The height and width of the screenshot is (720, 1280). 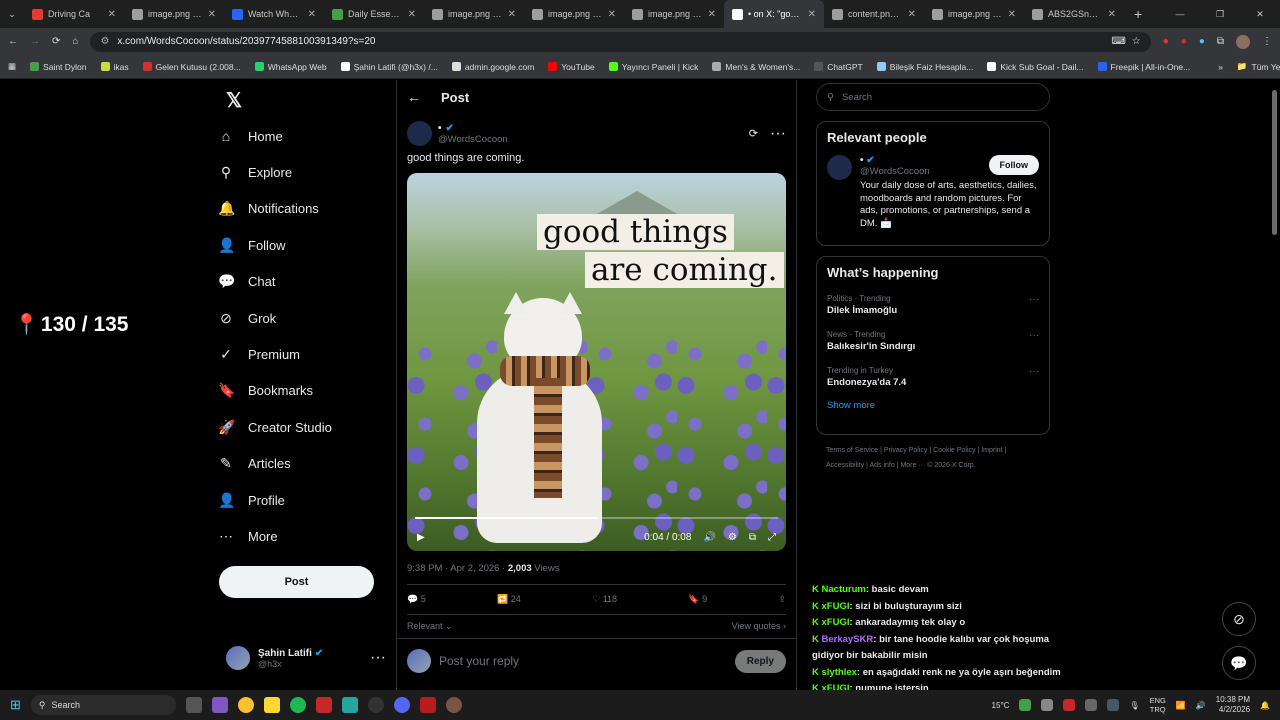 I want to click on clock: 10:38 PM 4/2/2026, so click(x=1233, y=705).